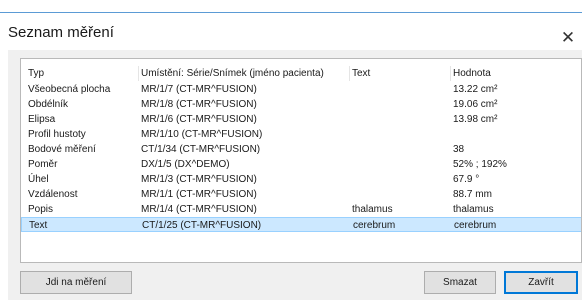 The height and width of the screenshot is (300, 582). What do you see at coordinates (53, 194) in the screenshot?
I see `cell-type: Vzdálenost` at bounding box center [53, 194].